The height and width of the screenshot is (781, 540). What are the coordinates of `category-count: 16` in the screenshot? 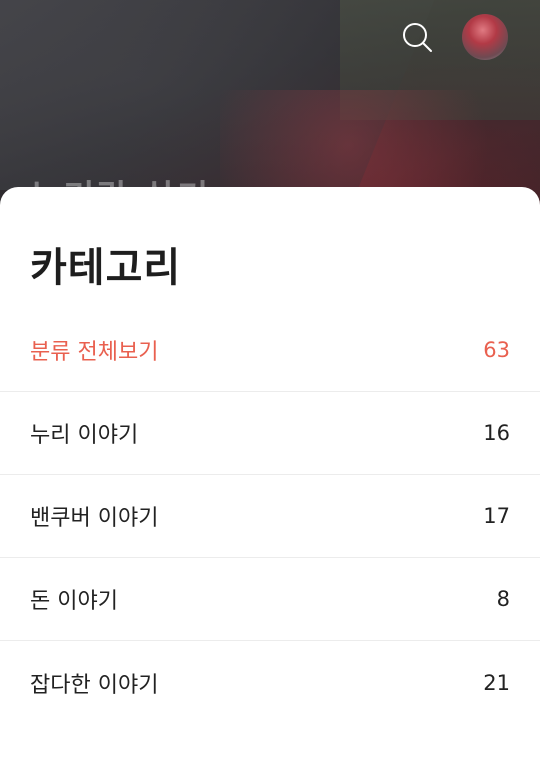 It's located at (496, 433).